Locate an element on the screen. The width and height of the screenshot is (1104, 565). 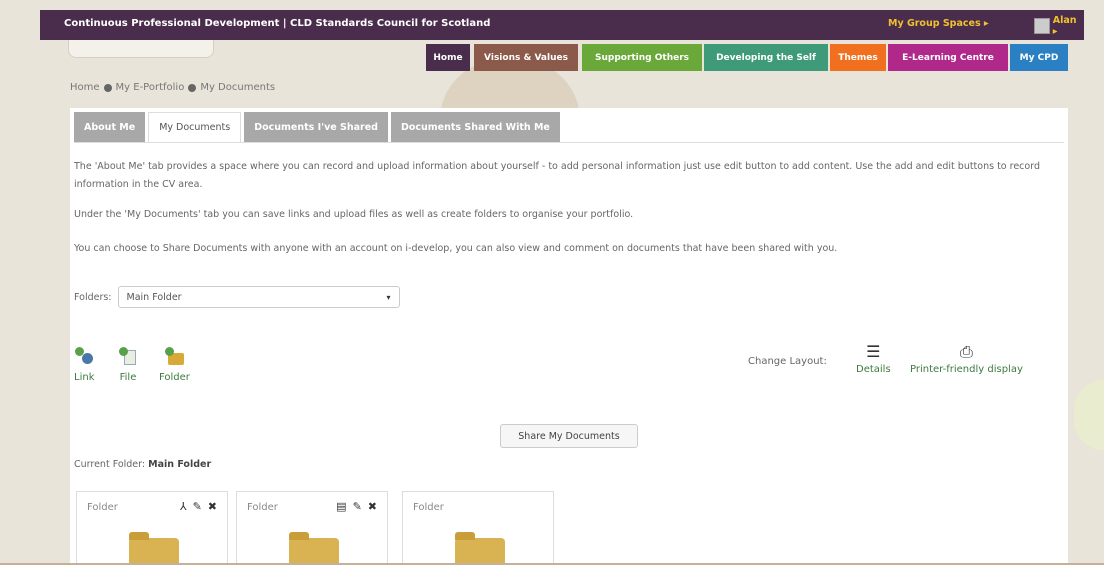
share-my-documents-button: Share My Documents is located at coordinates (569, 436).